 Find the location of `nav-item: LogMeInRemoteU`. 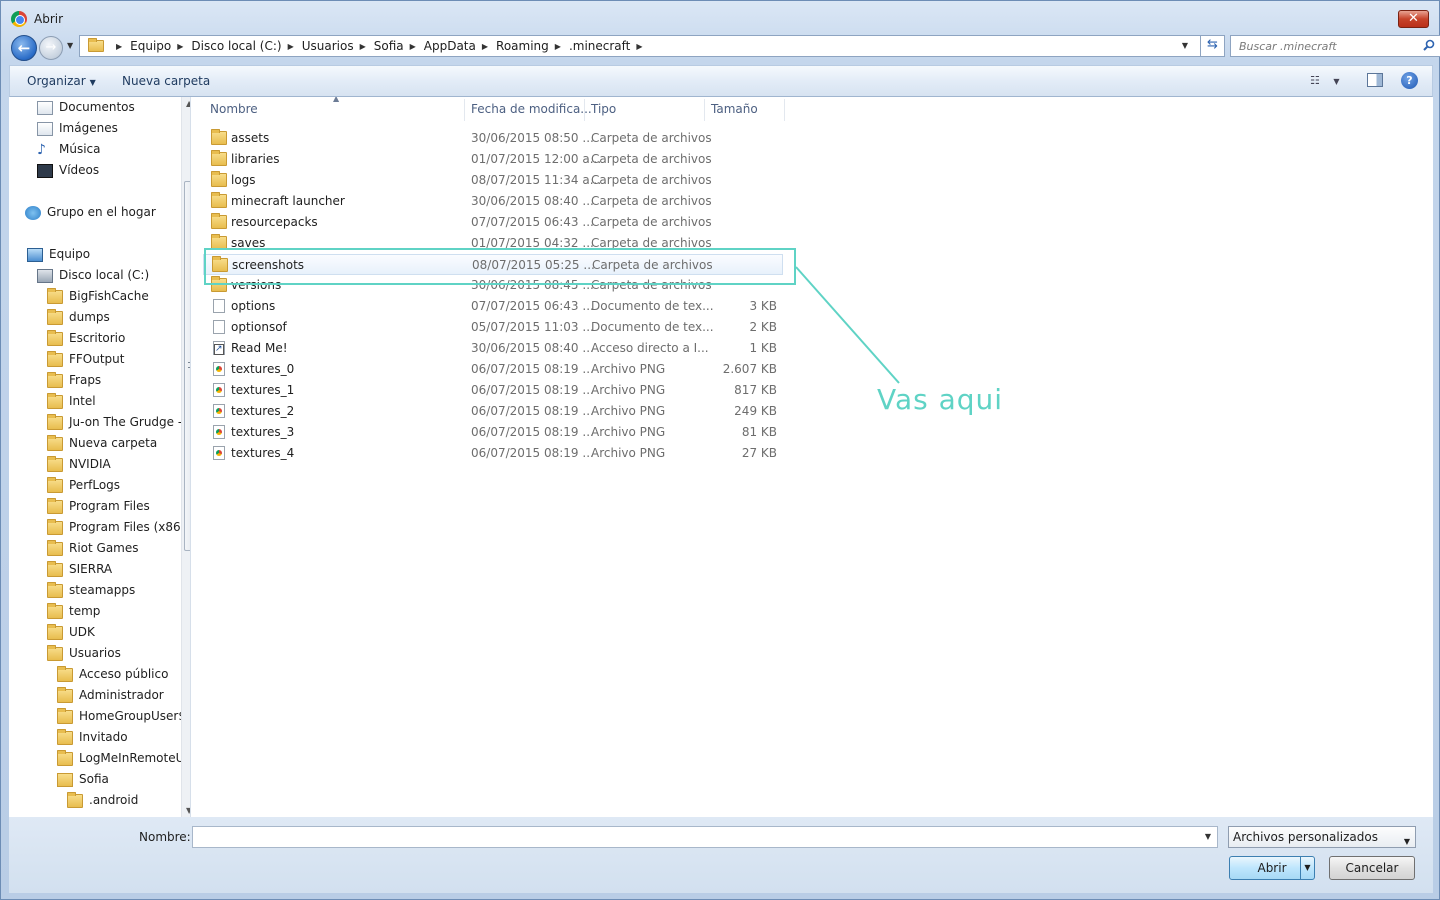

nav-item: LogMeInRemoteU is located at coordinates (120, 758).